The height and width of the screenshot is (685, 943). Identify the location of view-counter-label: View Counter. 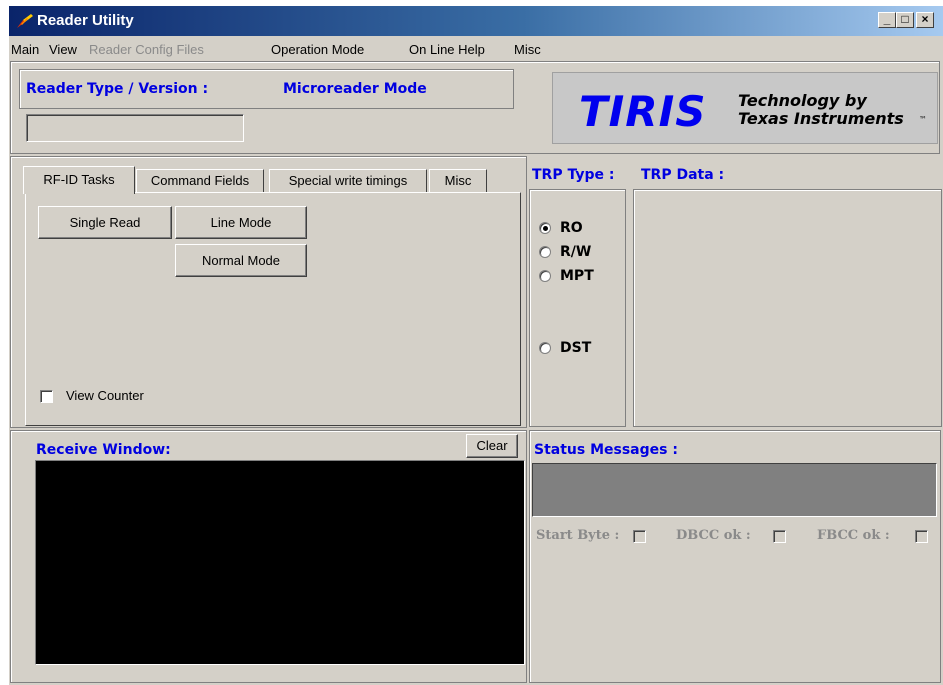
(105, 395).